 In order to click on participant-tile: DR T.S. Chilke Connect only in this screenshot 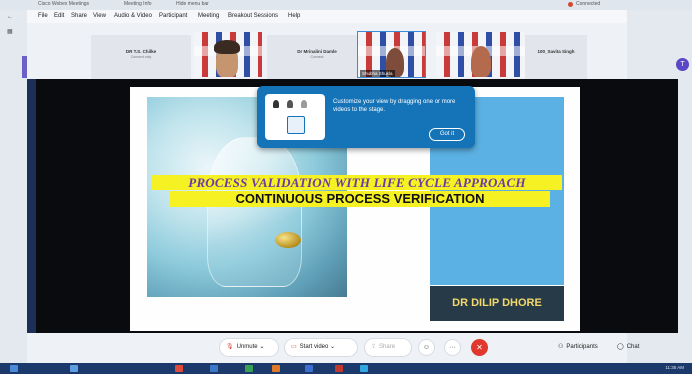, I will do `click(141, 57)`.